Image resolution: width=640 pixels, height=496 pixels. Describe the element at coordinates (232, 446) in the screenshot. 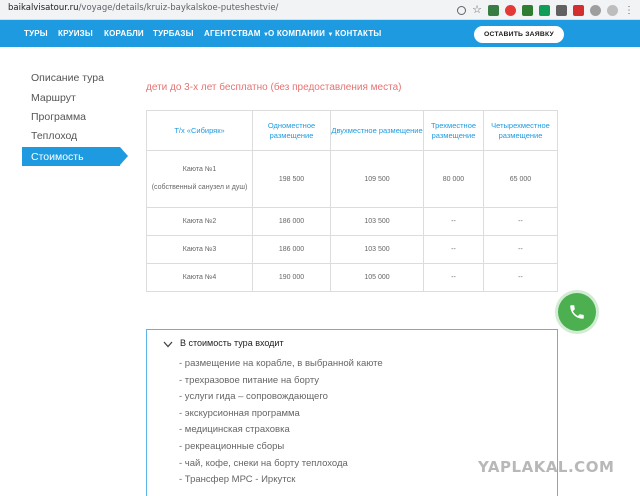

I see `list-item: - рекреационные сборы` at that location.